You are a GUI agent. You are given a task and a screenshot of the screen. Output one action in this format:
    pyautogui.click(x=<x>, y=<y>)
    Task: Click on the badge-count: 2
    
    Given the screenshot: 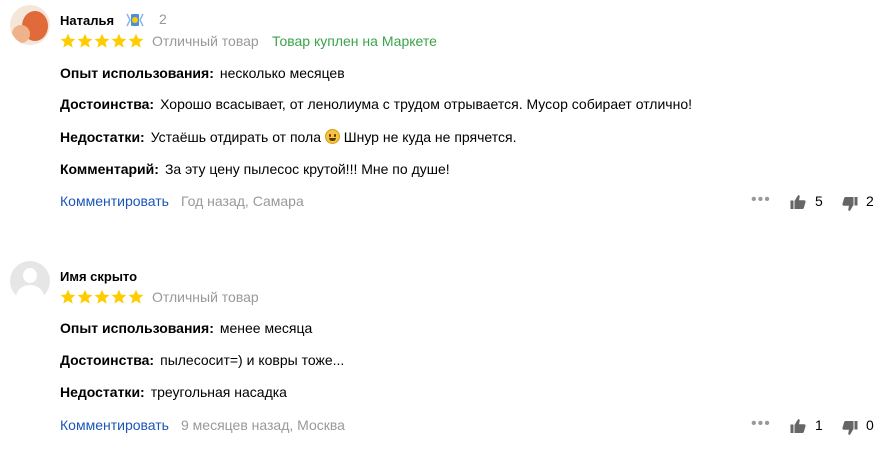 What is the action you would take?
    pyautogui.click(x=163, y=19)
    